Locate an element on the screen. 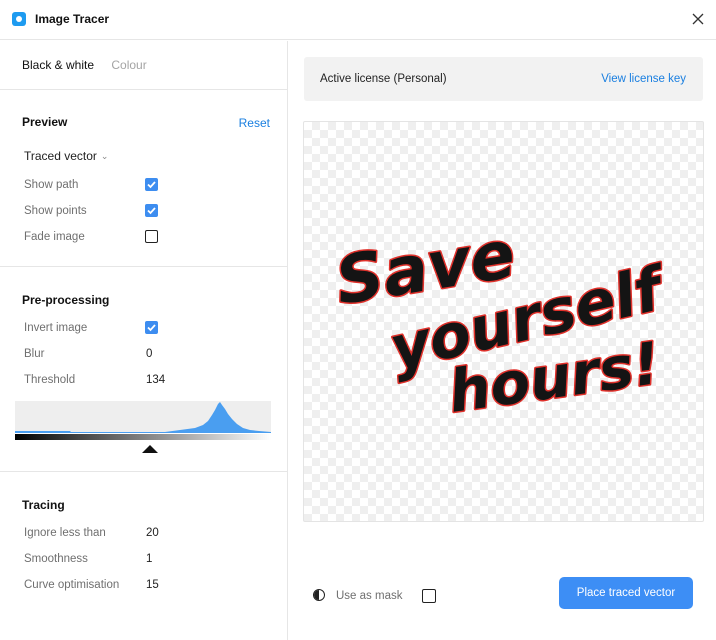 This screenshot has width=716, height=640. mode-tabs: Black & white Colour is located at coordinates (91, 65).